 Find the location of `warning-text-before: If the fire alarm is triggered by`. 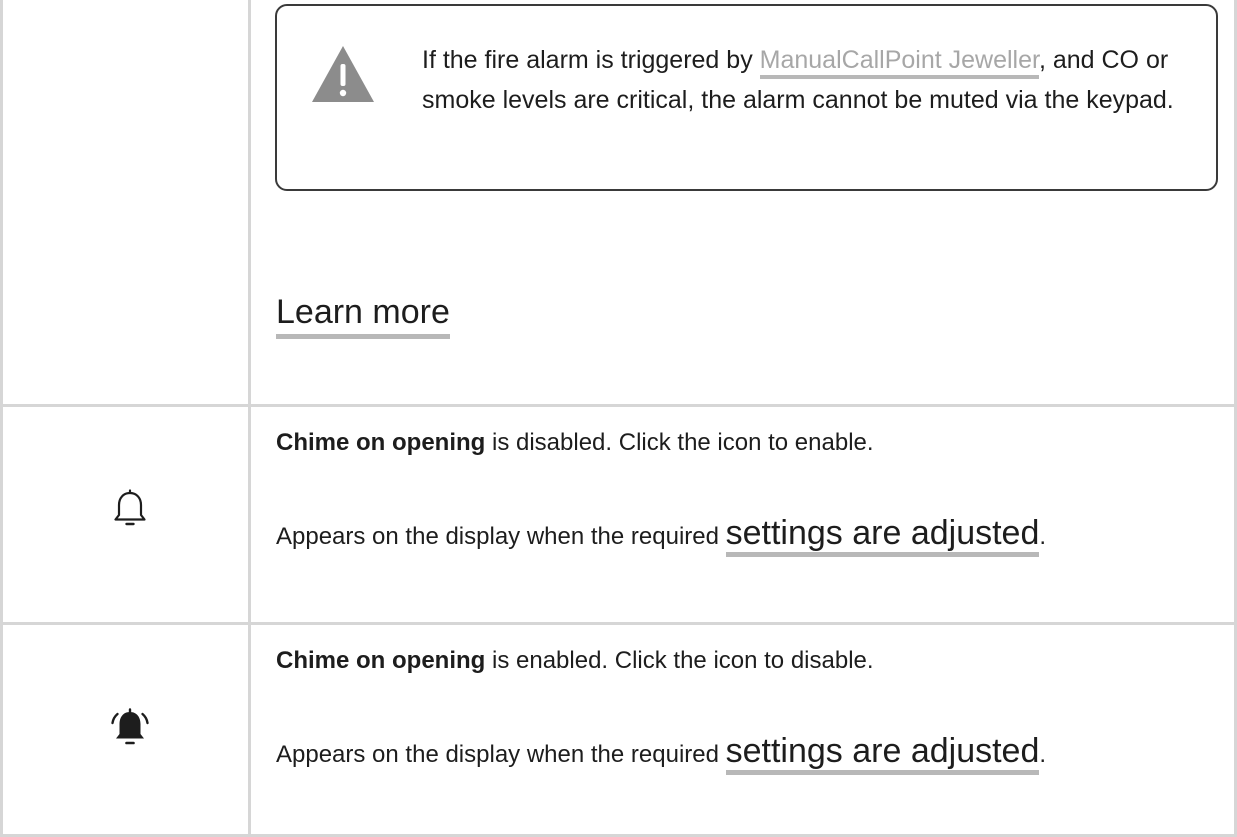

warning-text-before: If the fire alarm is triggered by is located at coordinates (591, 60).